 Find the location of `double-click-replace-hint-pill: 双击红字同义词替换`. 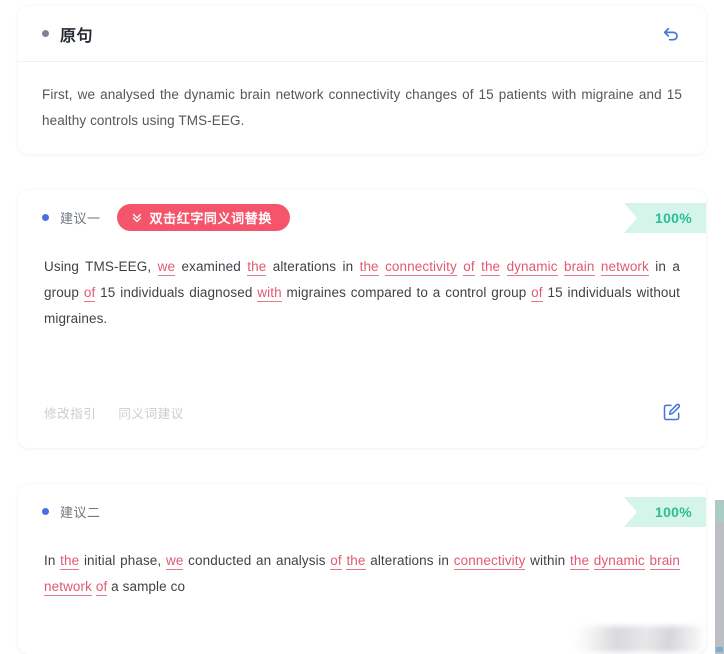

double-click-replace-hint-pill: 双击红字同义词替换 is located at coordinates (203, 217).